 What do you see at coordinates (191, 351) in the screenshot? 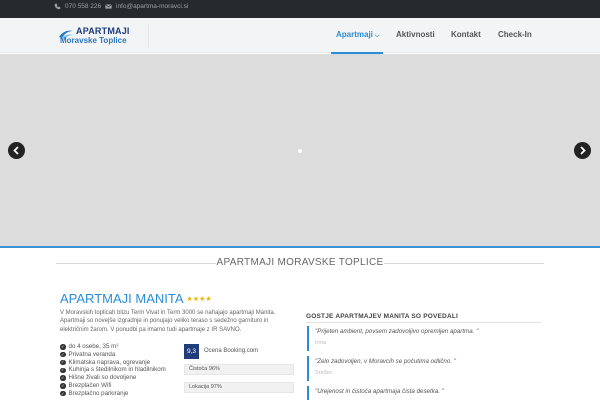
I see `booking-score-badge: 9,3` at bounding box center [191, 351].